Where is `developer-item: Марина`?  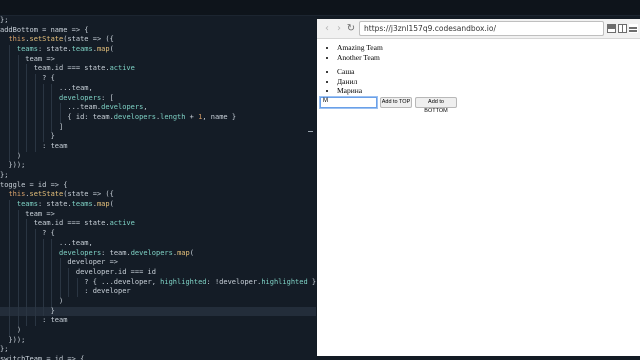
developer-item: Марина is located at coordinates (349, 91).